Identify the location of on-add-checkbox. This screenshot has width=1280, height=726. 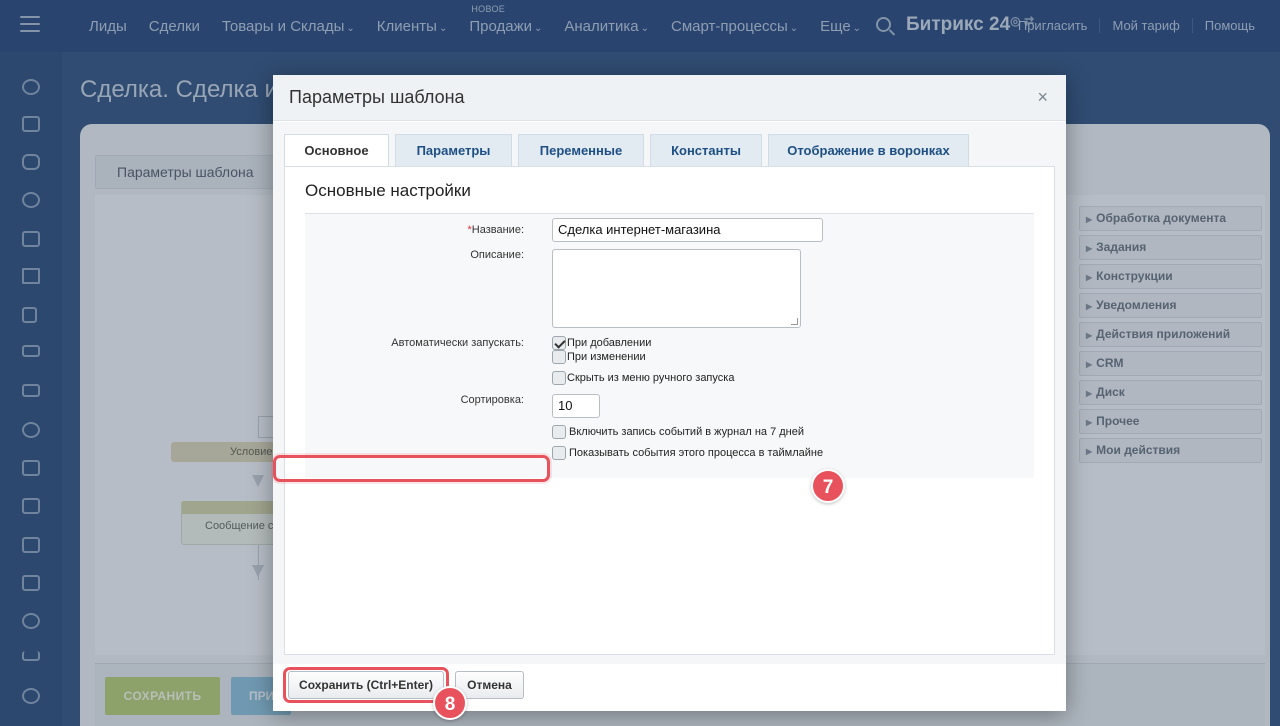
(559, 343).